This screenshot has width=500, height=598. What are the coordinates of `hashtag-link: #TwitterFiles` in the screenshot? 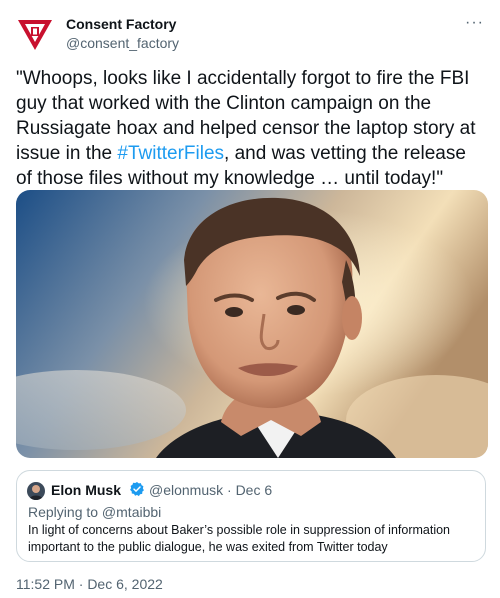 It's located at (170, 153).